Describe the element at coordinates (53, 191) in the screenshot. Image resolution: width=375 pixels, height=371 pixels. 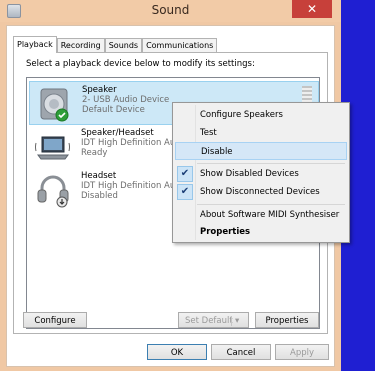
I see `headset-icon` at that location.